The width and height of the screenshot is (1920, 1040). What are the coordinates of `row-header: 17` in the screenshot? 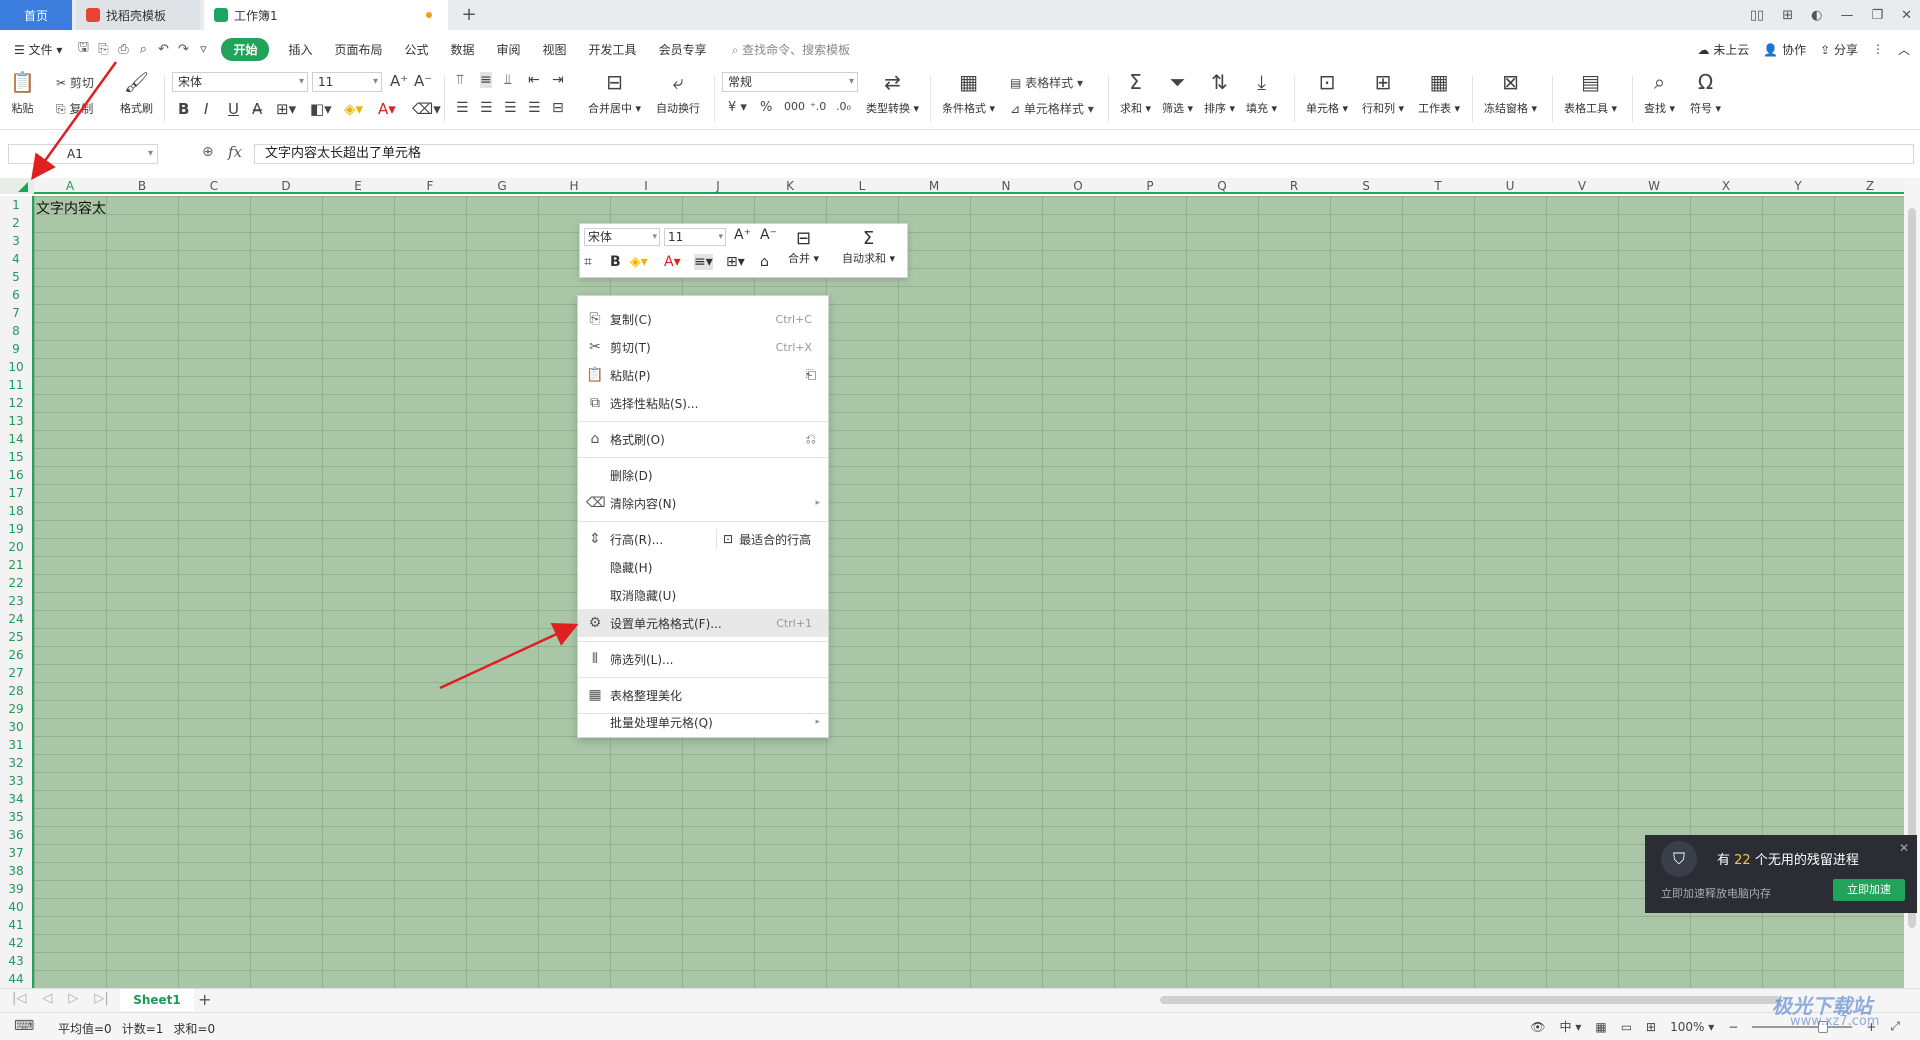 It's located at (16, 493).